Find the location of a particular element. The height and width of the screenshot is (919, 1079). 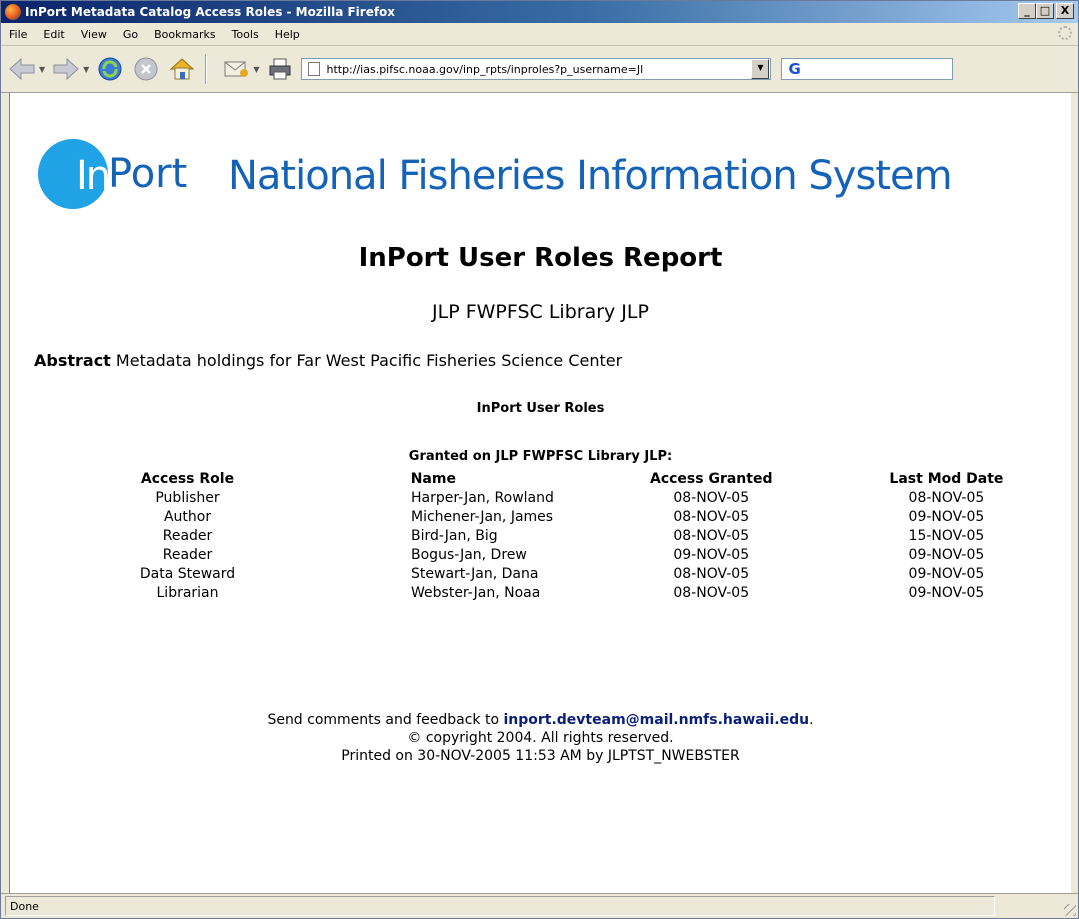

mail-icon is located at coordinates (236, 69).